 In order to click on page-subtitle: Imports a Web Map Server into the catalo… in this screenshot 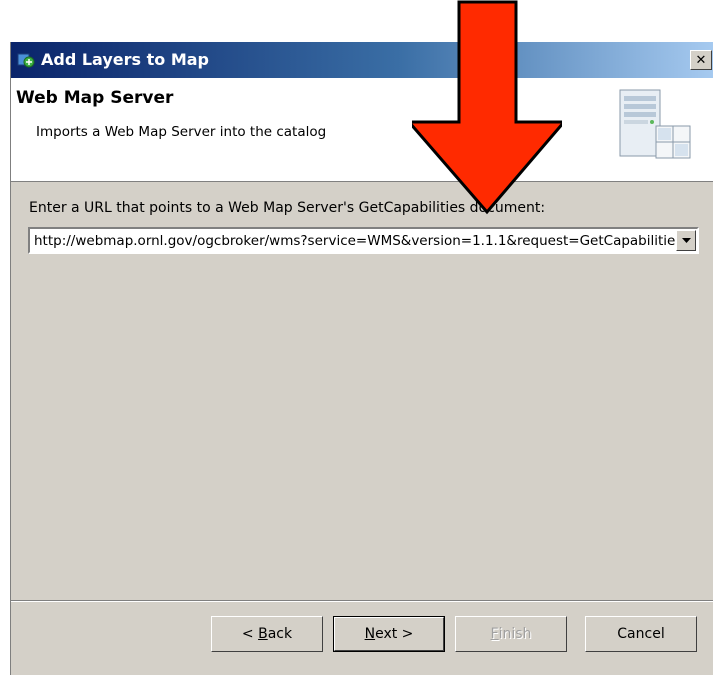, I will do `click(181, 132)`.